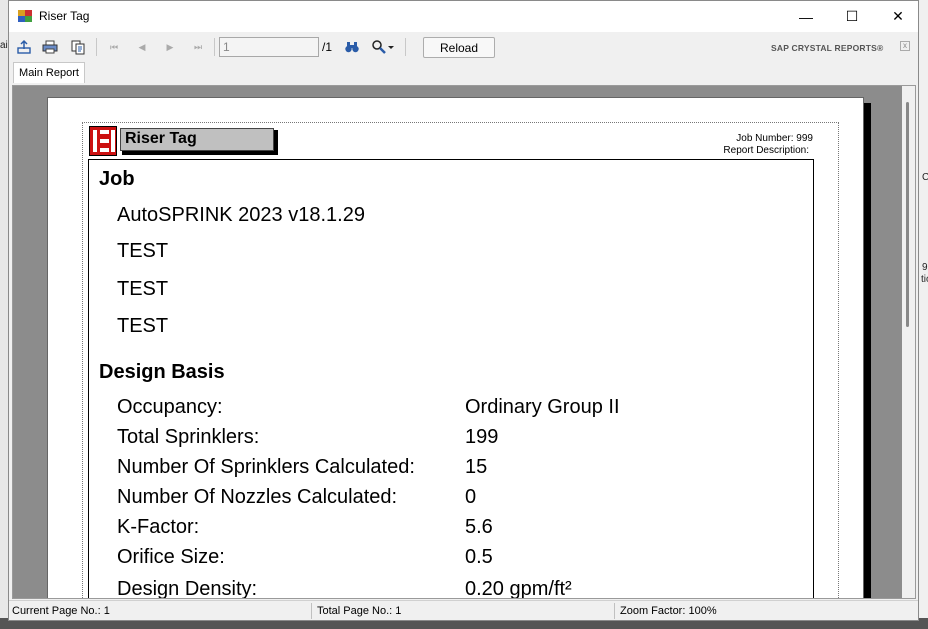  What do you see at coordinates (668, 611) in the screenshot?
I see `zoom-factor-status: Zoom Factor: 100%` at bounding box center [668, 611].